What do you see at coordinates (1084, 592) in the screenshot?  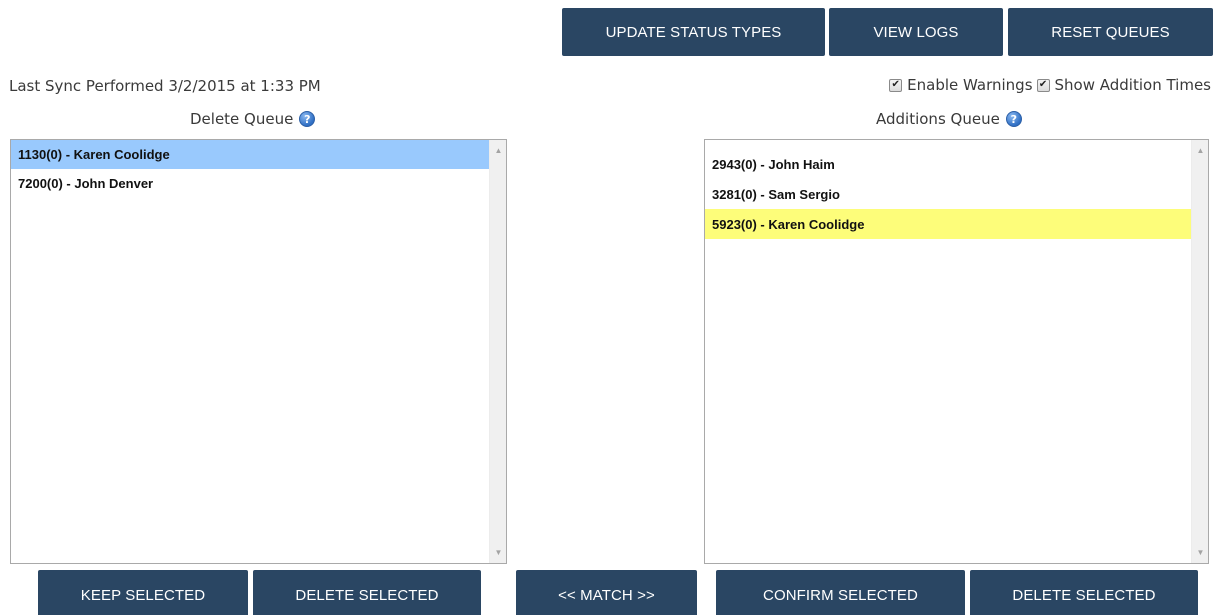 I see `delete-selected-button-right: DELETE SELECTED` at bounding box center [1084, 592].